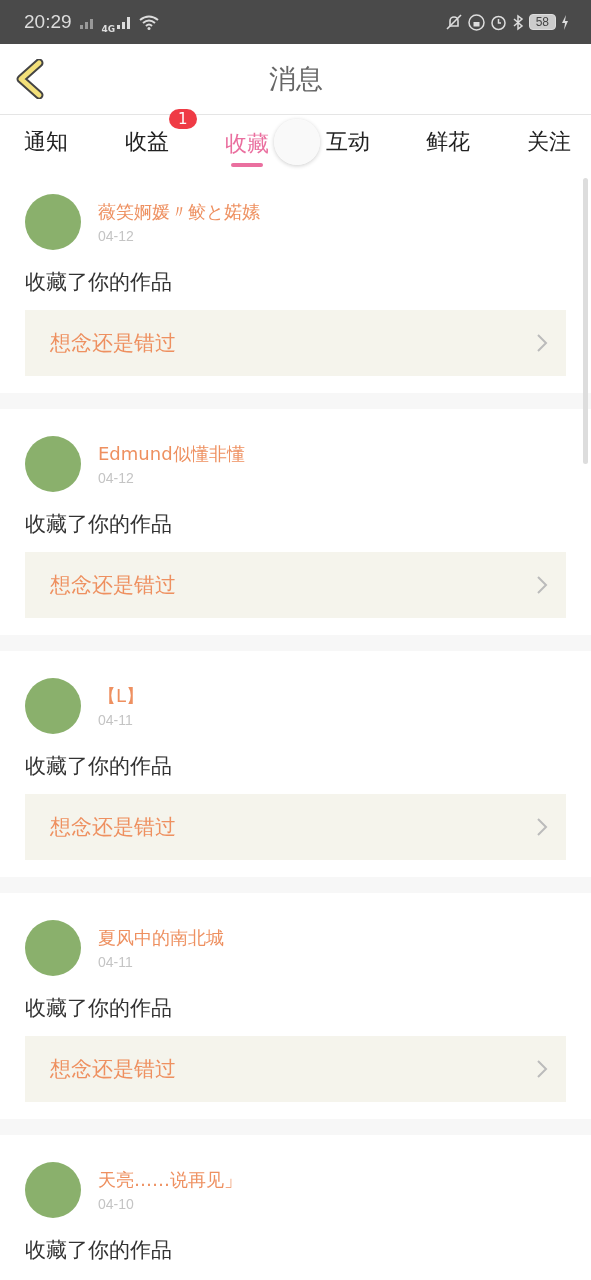 This screenshot has height=1280, width=591. Describe the element at coordinates (448, 140) in the screenshot. I see `tab: 鲜花` at that location.